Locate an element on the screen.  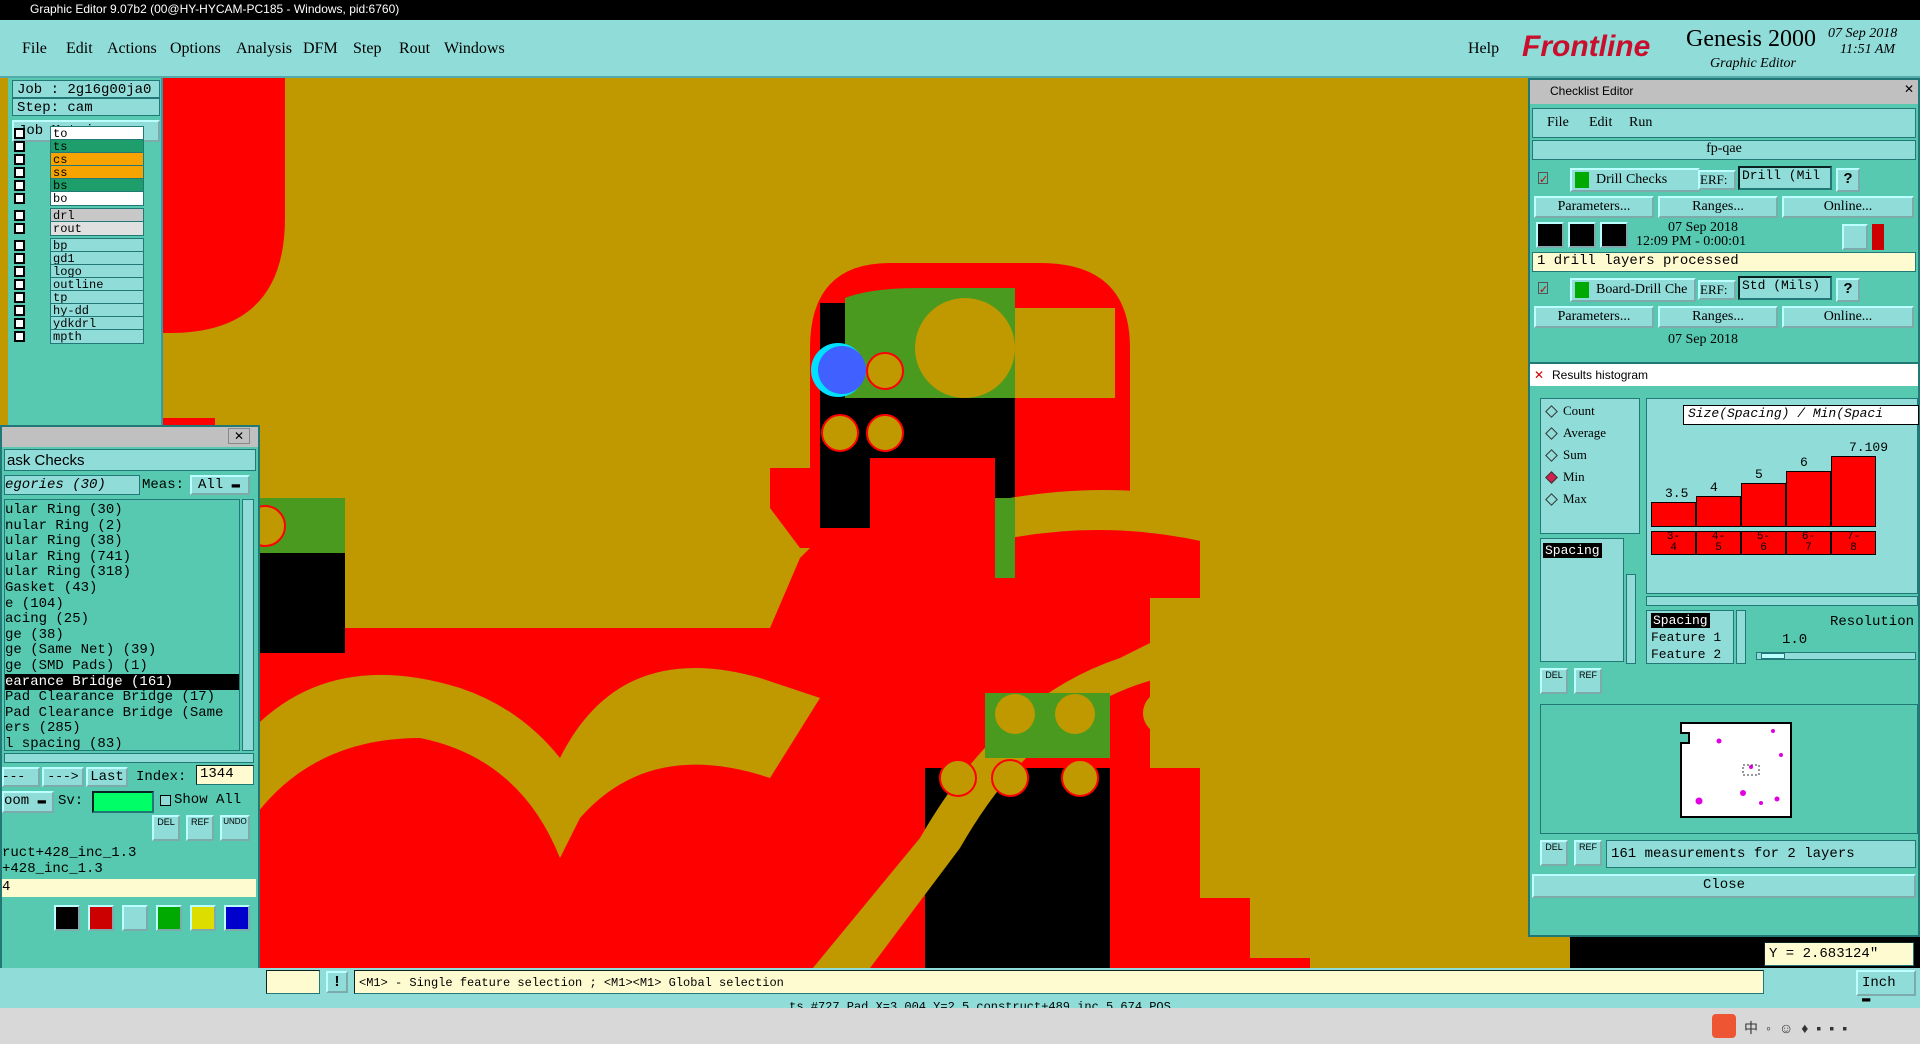
dfm-category-item: ge (SMD Pads) (1) is located at coordinates (122, 666).